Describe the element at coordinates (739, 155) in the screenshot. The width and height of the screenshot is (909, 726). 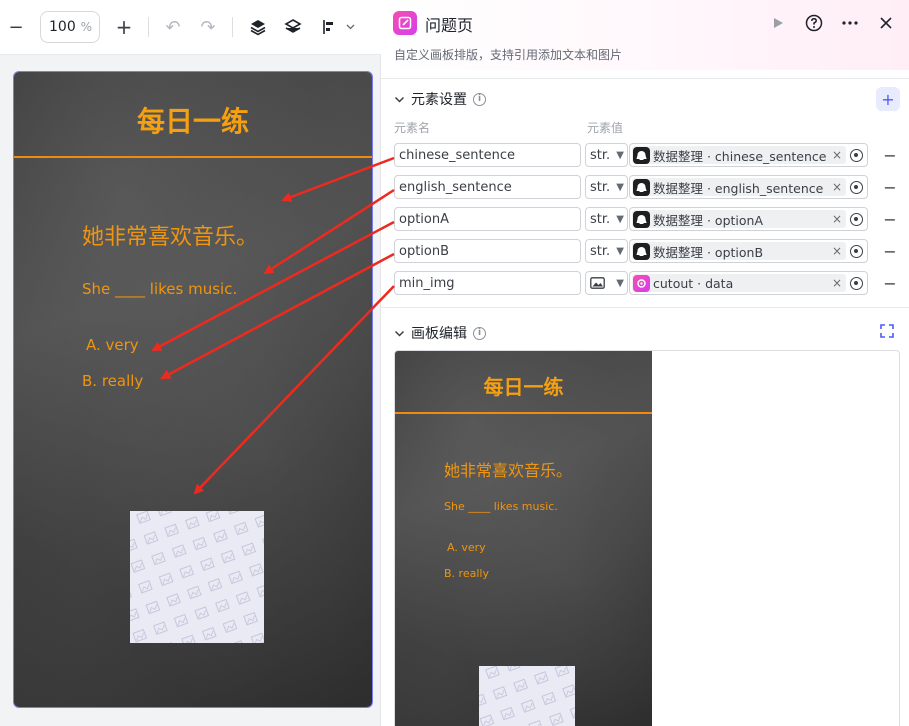
I see `value-reference-tag: 数据整理 · chinese_sentence ×` at that location.